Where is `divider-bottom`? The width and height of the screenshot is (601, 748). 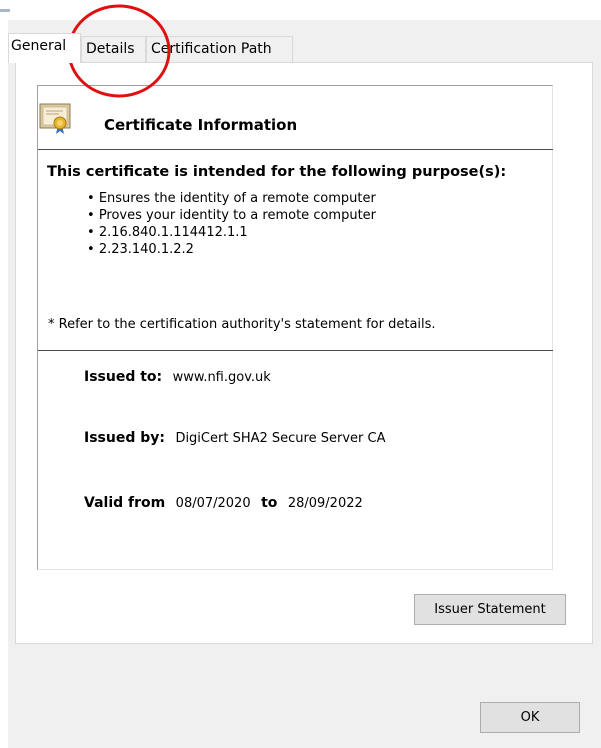
divider-bottom is located at coordinates (295, 350).